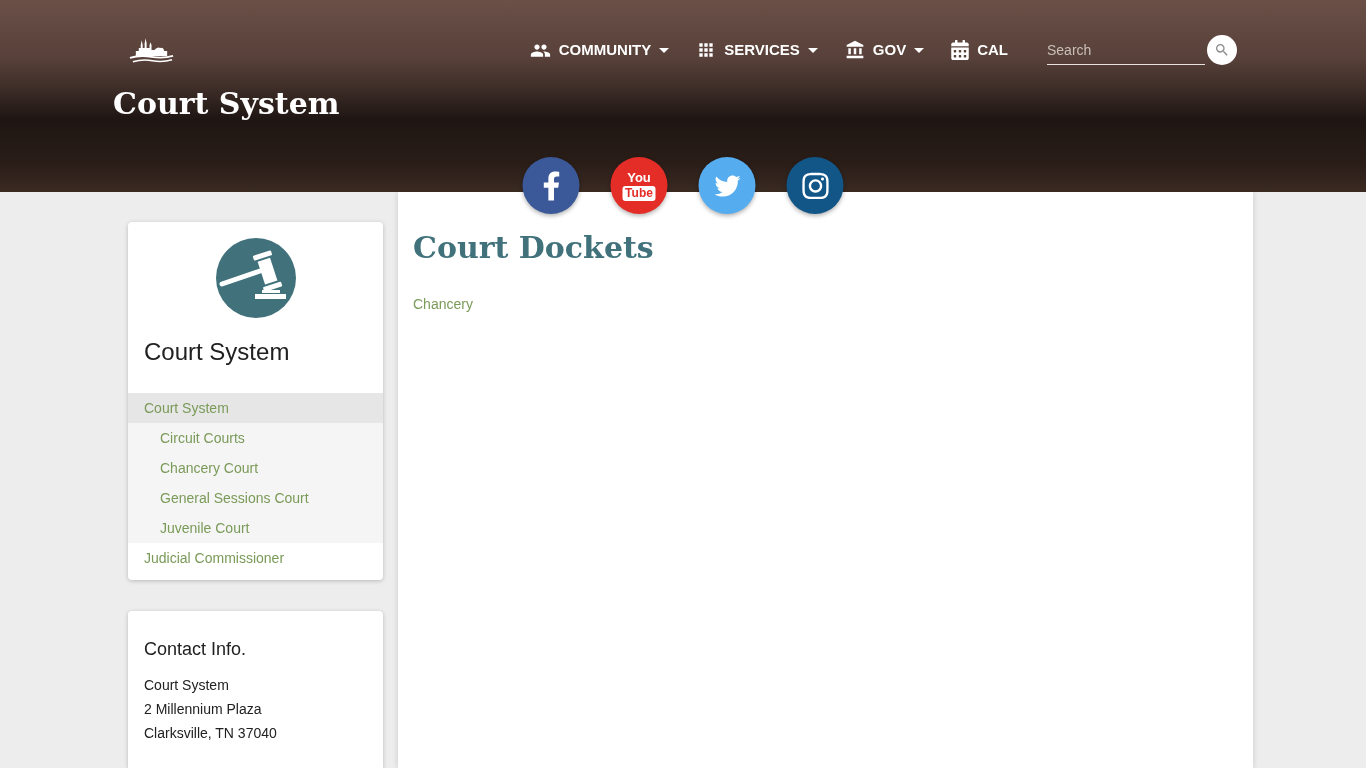  What do you see at coordinates (979, 50) in the screenshot?
I see `nav-menu-button: CAL` at bounding box center [979, 50].